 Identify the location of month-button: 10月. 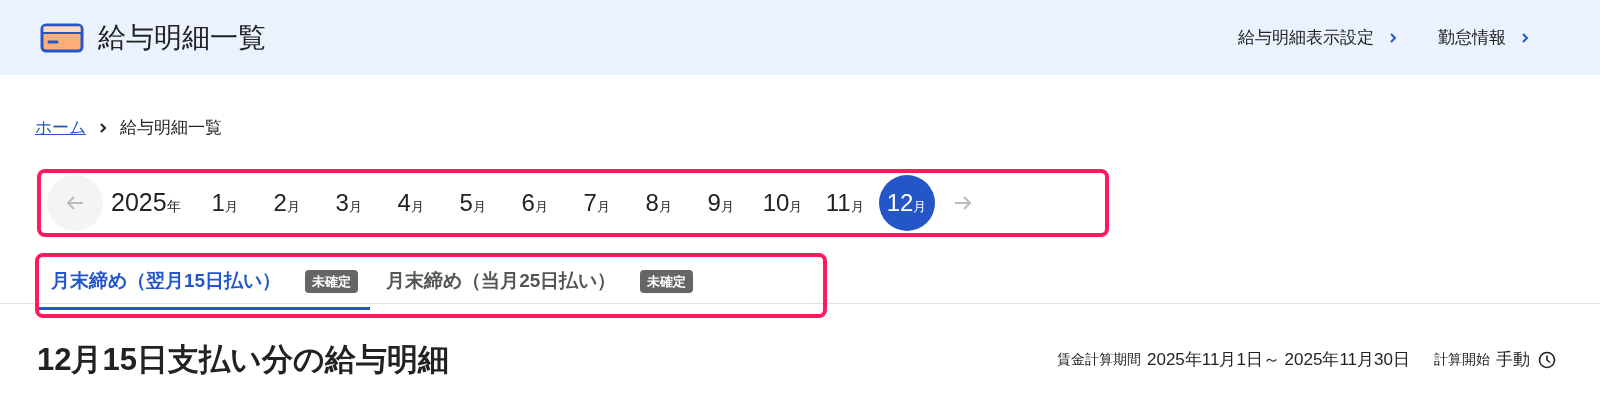
(782, 202).